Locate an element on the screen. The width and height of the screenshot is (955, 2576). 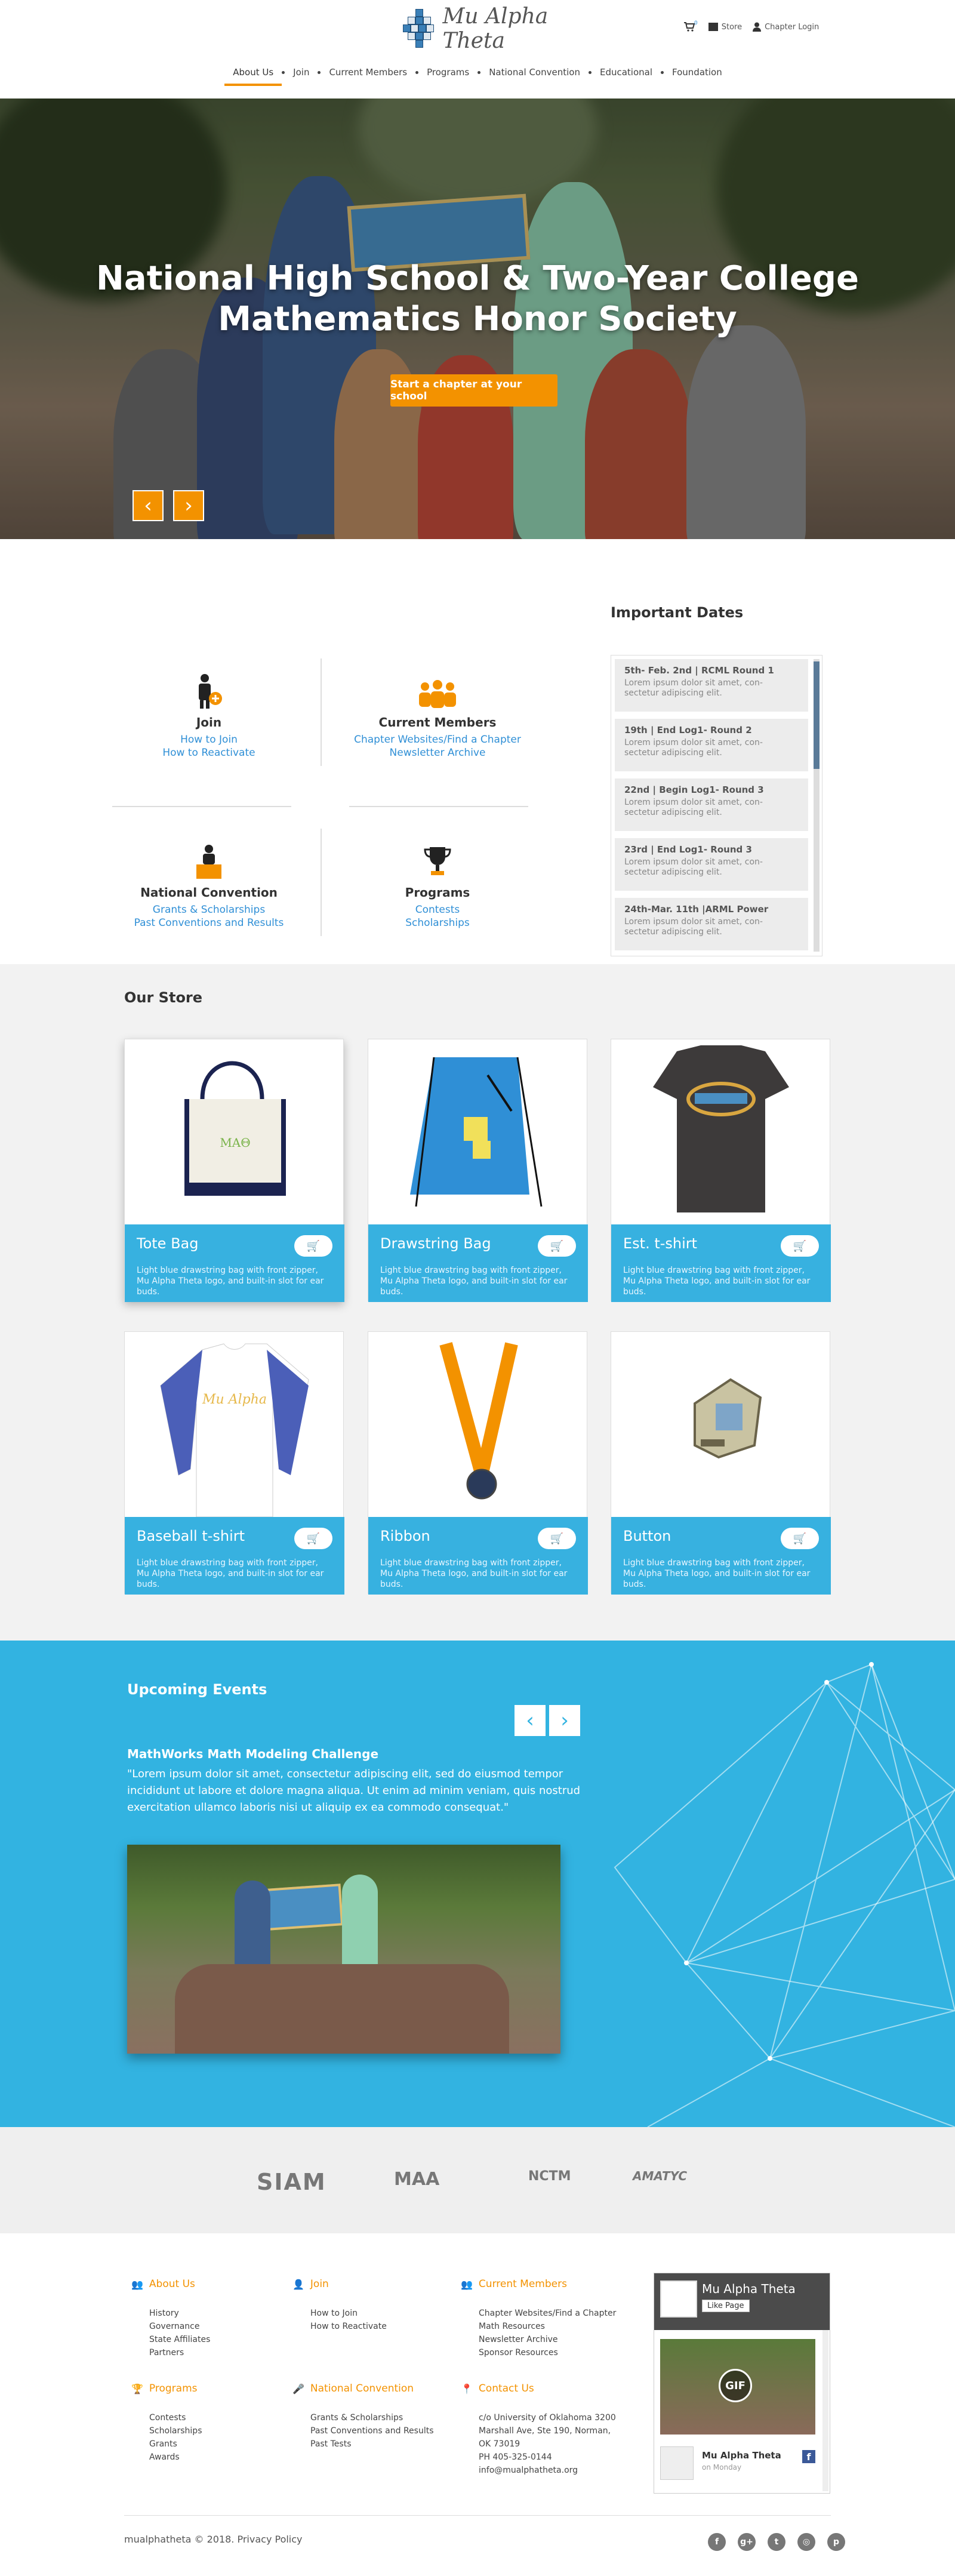
footer-link: Newsletter Archive is located at coordinates (541, 2339).